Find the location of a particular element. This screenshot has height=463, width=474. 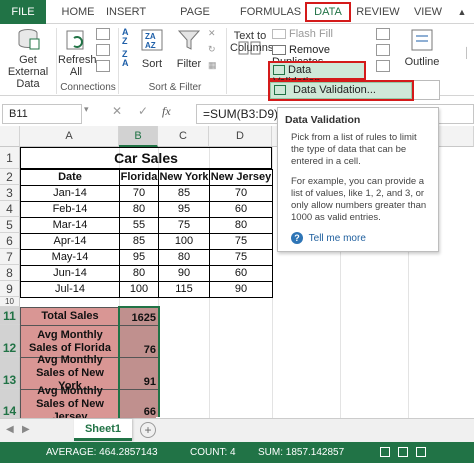

tab-insert: INSERT is located at coordinates (126, 12).